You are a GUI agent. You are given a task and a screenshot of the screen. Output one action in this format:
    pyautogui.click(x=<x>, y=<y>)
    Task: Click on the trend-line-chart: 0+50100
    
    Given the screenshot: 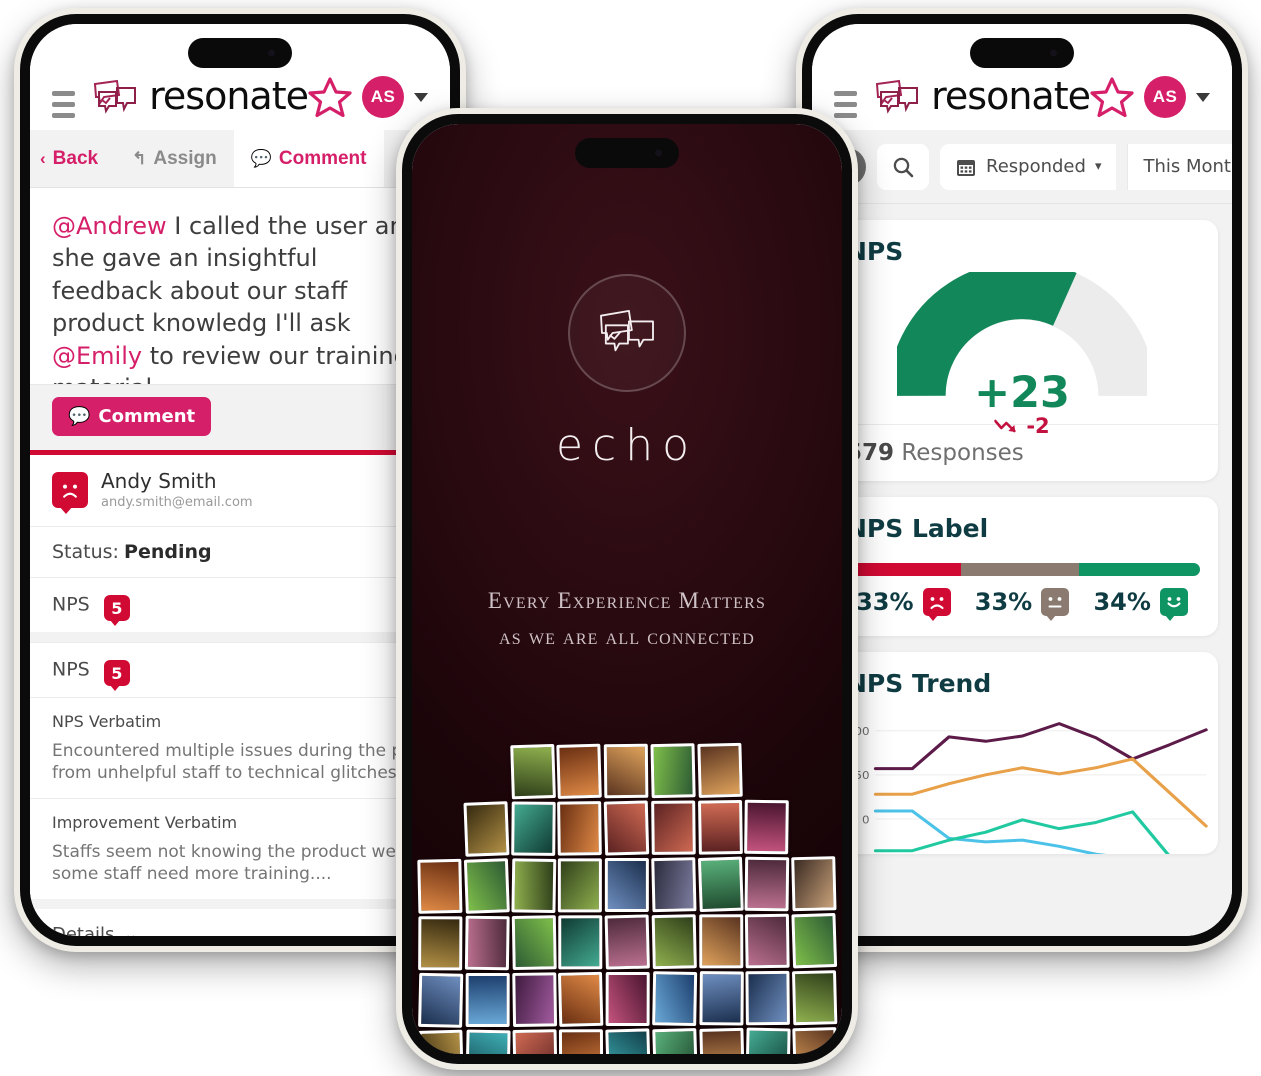 What is the action you would take?
    pyautogui.click(x=1026, y=788)
    